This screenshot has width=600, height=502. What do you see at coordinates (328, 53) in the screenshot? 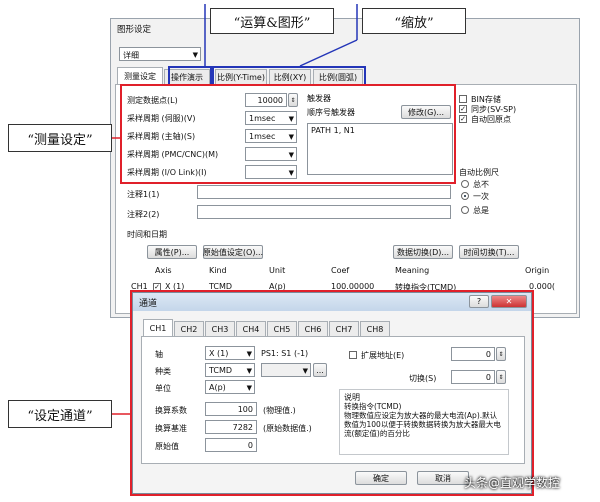
I see `line-zoom-diag` at bounding box center [328, 53].